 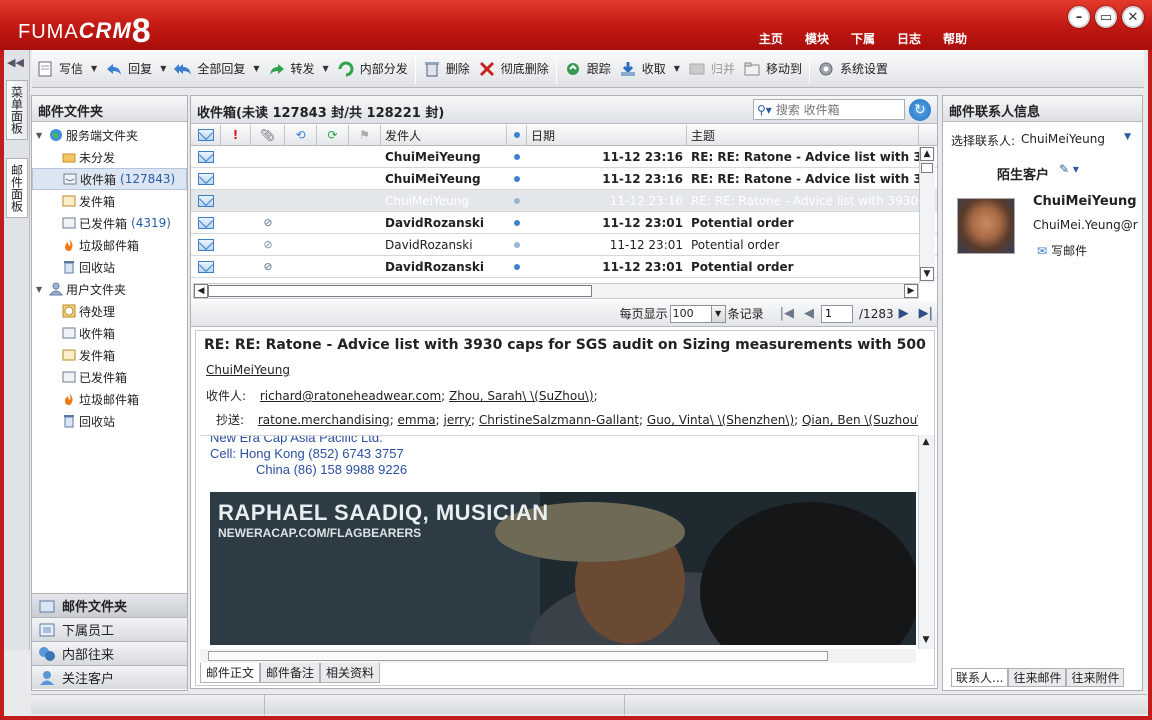 I want to click on reply-button: 回复 ▼, so click(x=135, y=69).